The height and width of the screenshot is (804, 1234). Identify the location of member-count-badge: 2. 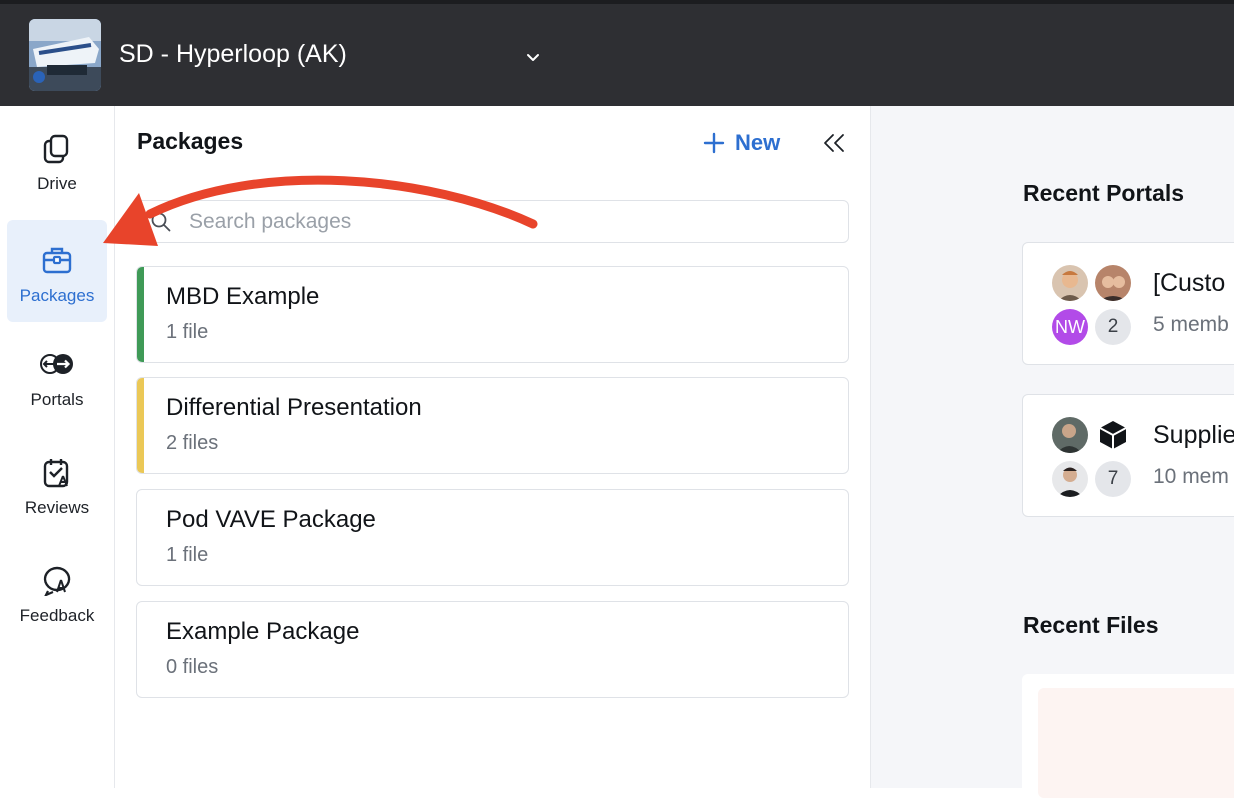
(1113, 327).